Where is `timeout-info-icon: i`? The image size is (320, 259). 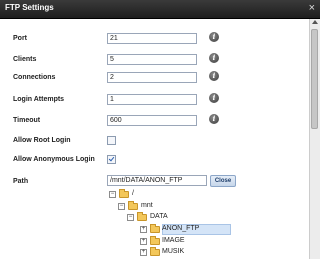 timeout-info-icon: i is located at coordinates (214, 119).